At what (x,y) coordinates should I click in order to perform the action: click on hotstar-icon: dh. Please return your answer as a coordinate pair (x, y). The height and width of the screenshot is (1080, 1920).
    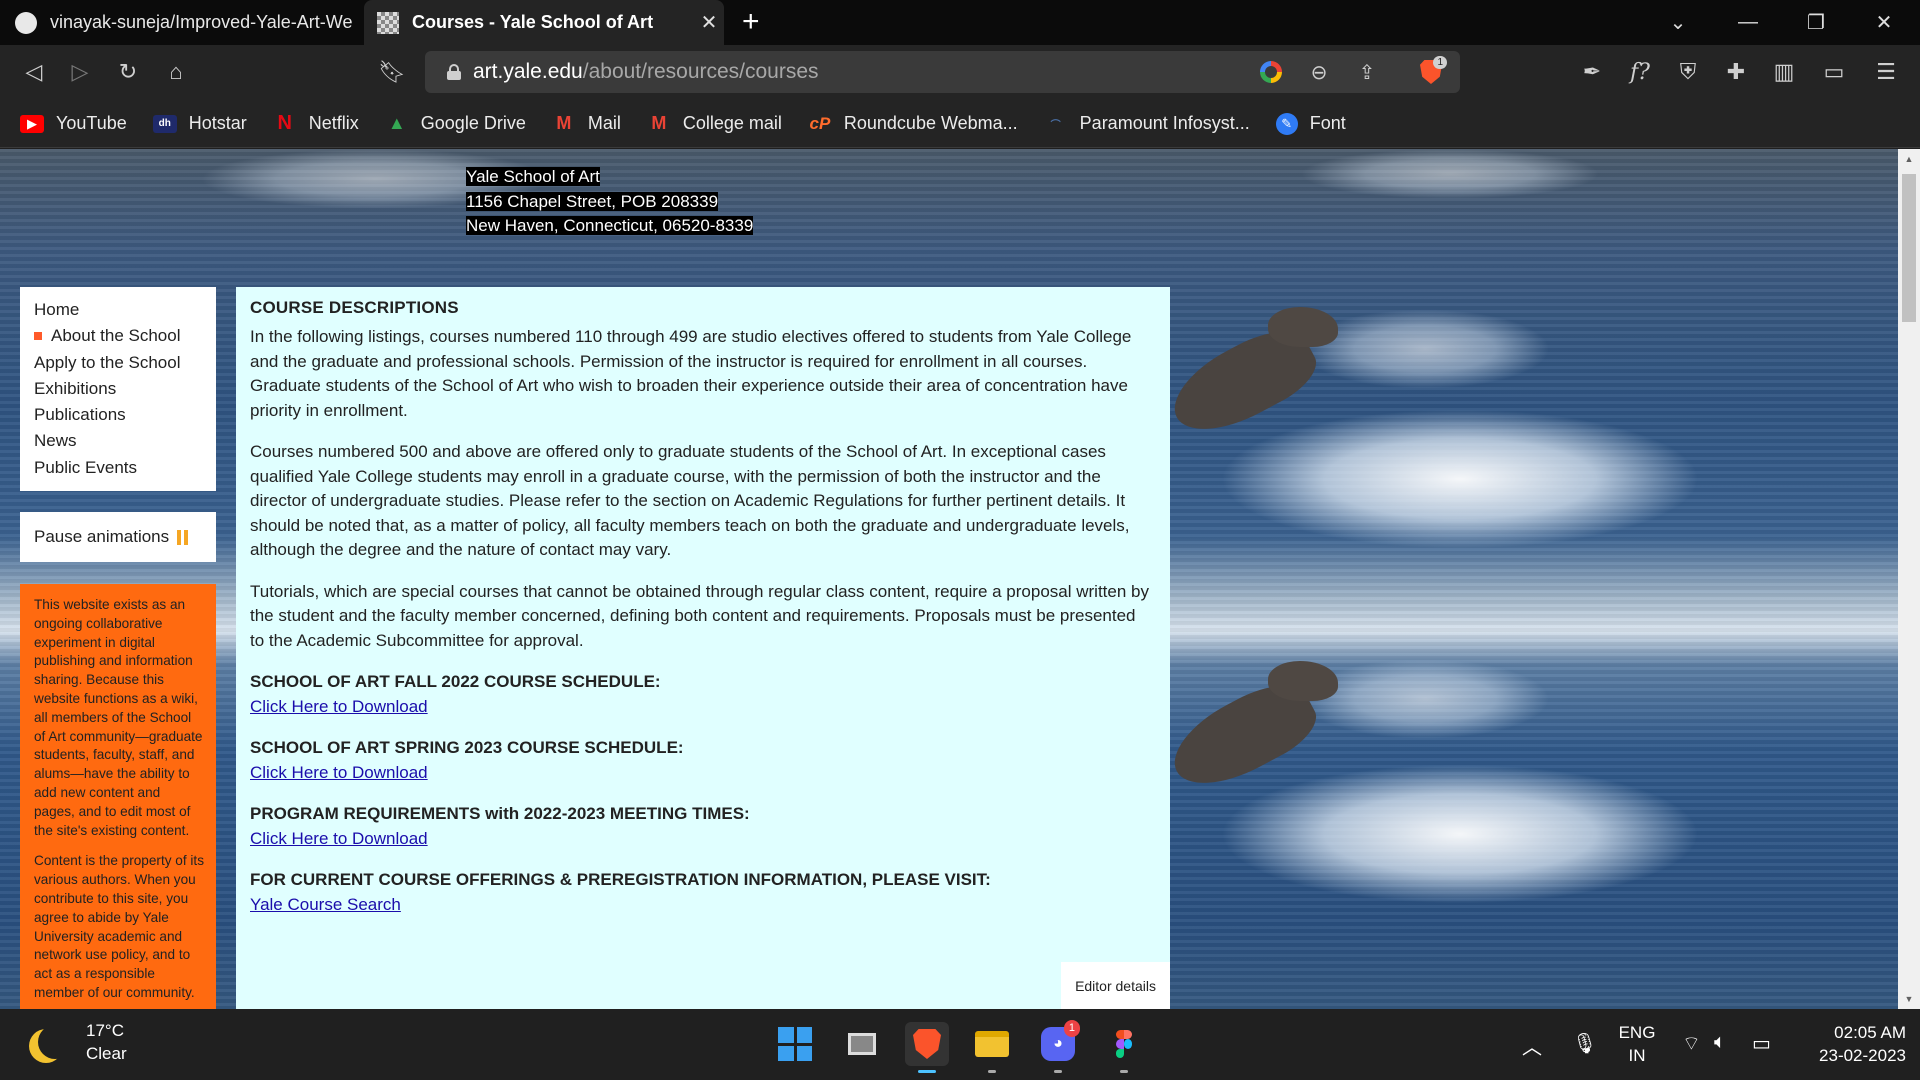
    Looking at the image, I should click on (164, 123).